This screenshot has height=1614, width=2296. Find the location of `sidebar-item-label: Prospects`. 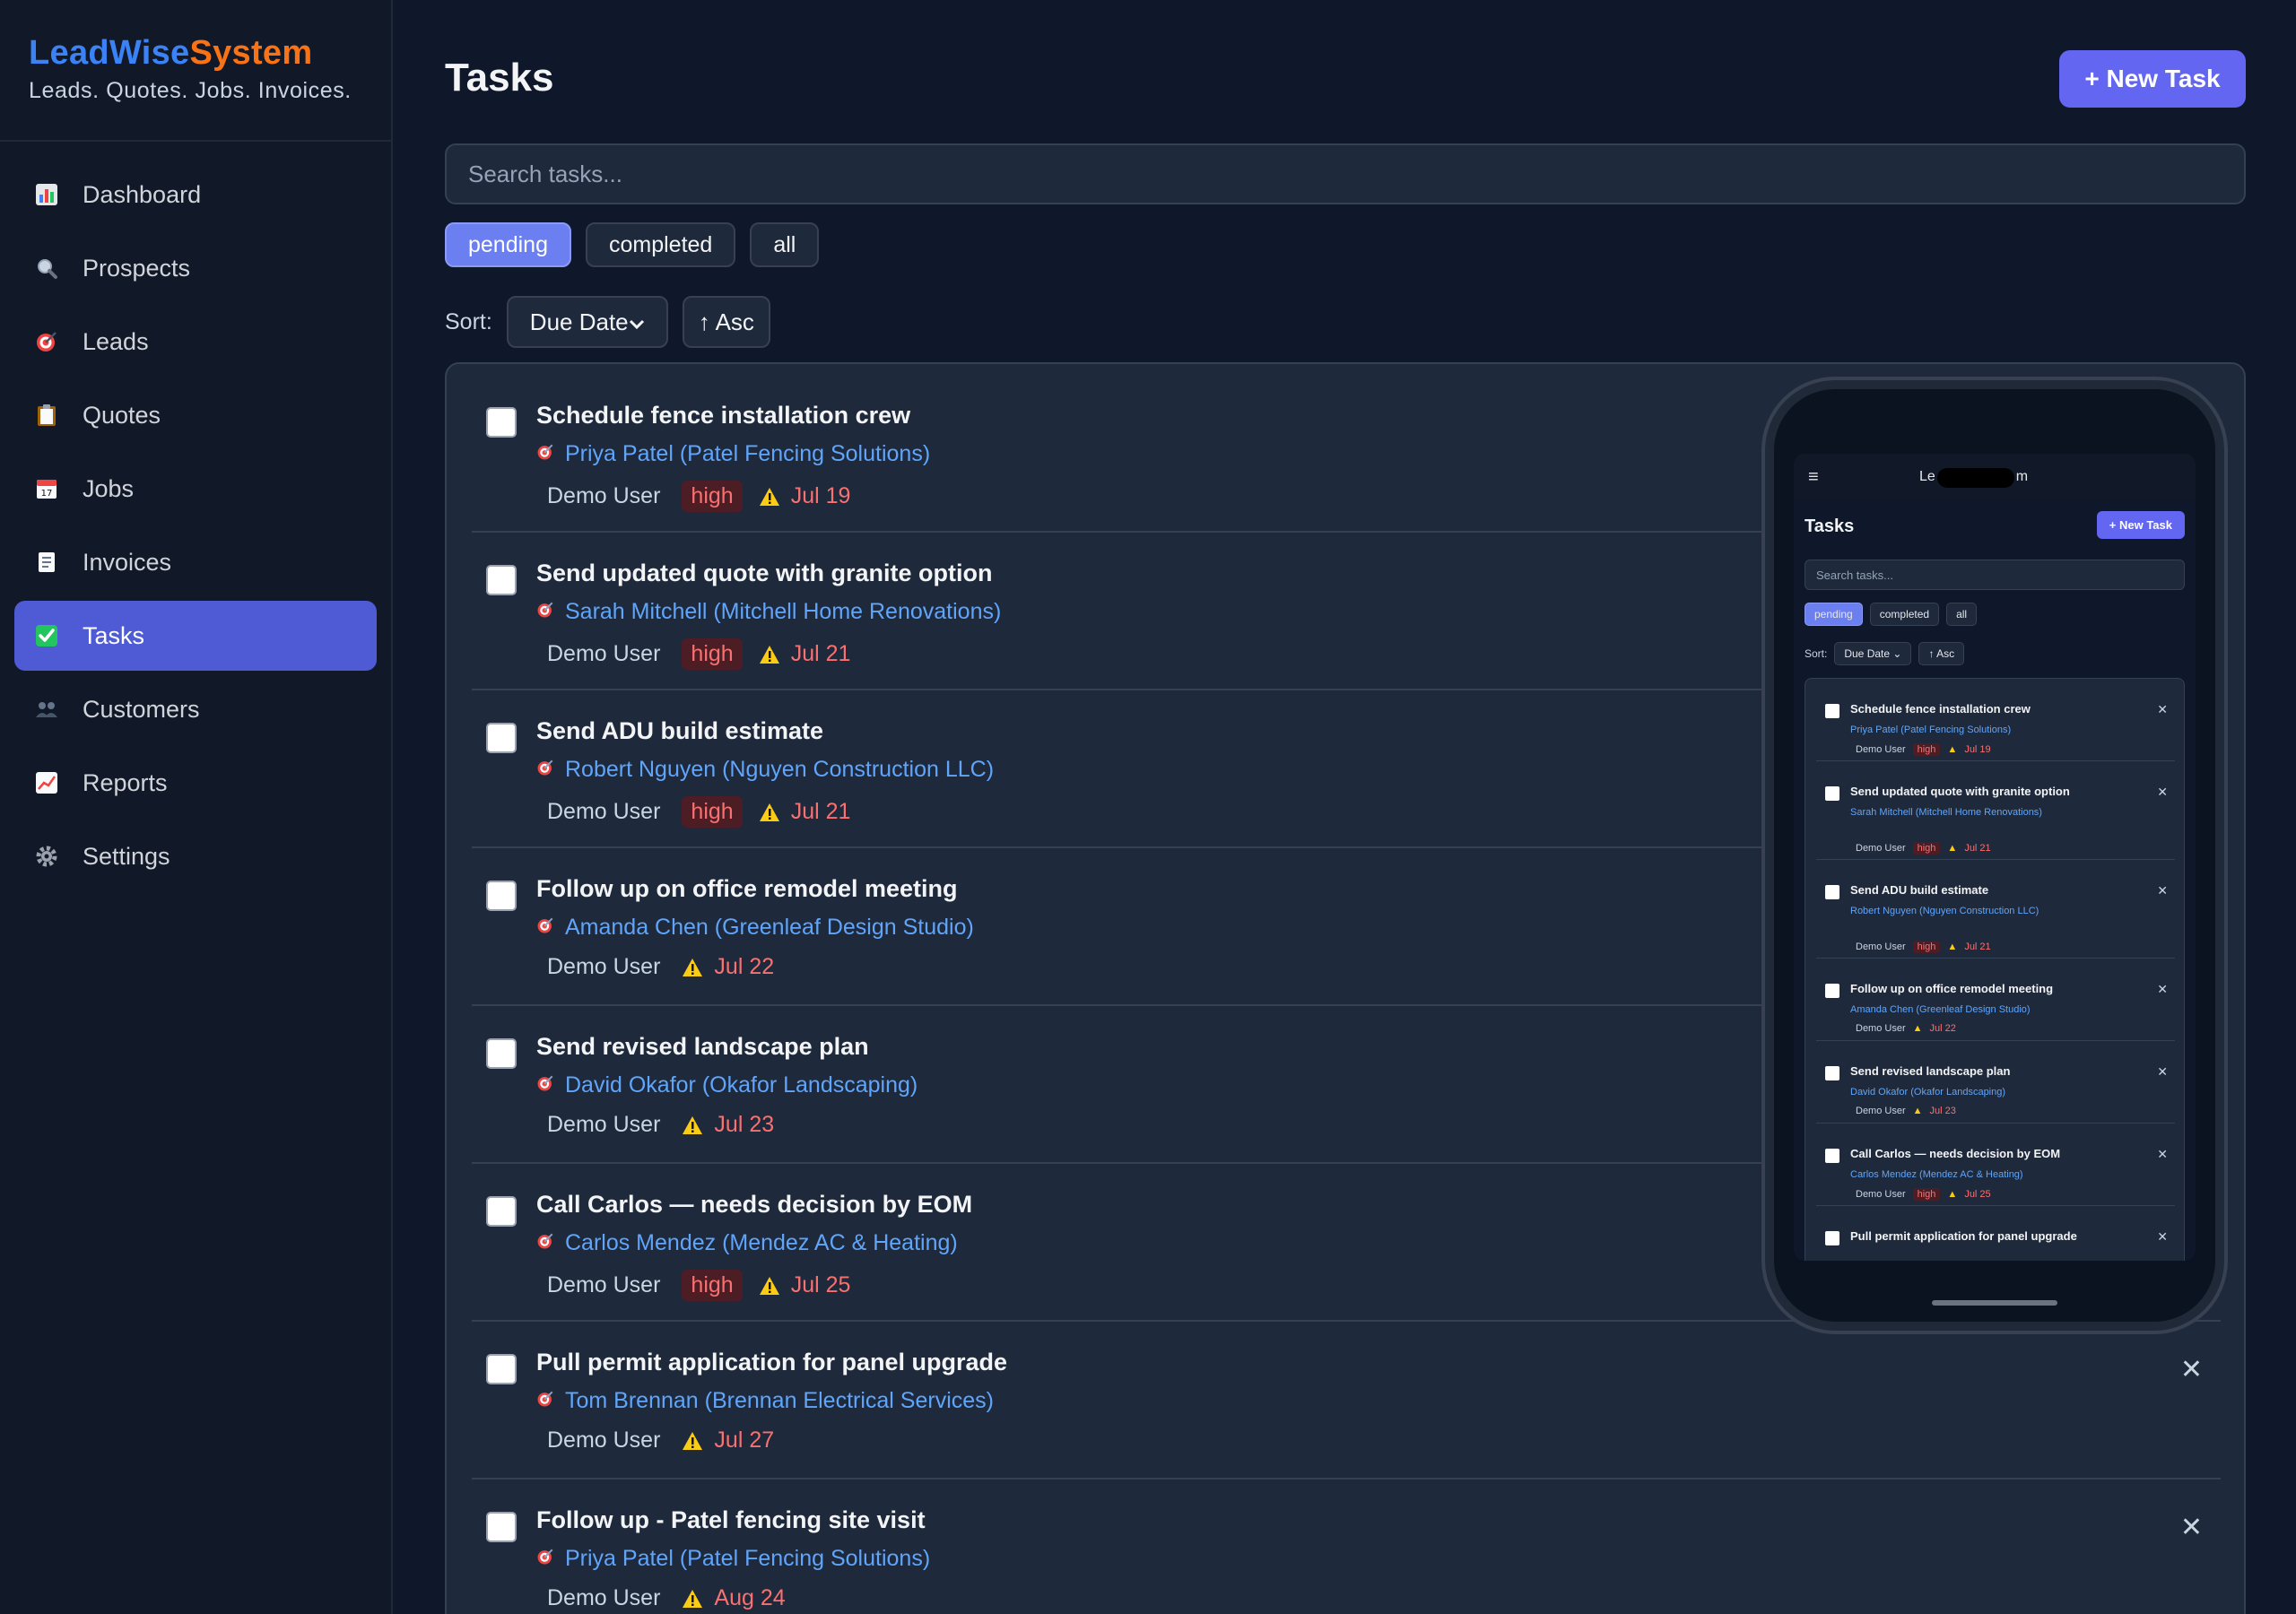

sidebar-item-label: Prospects is located at coordinates (137, 268).